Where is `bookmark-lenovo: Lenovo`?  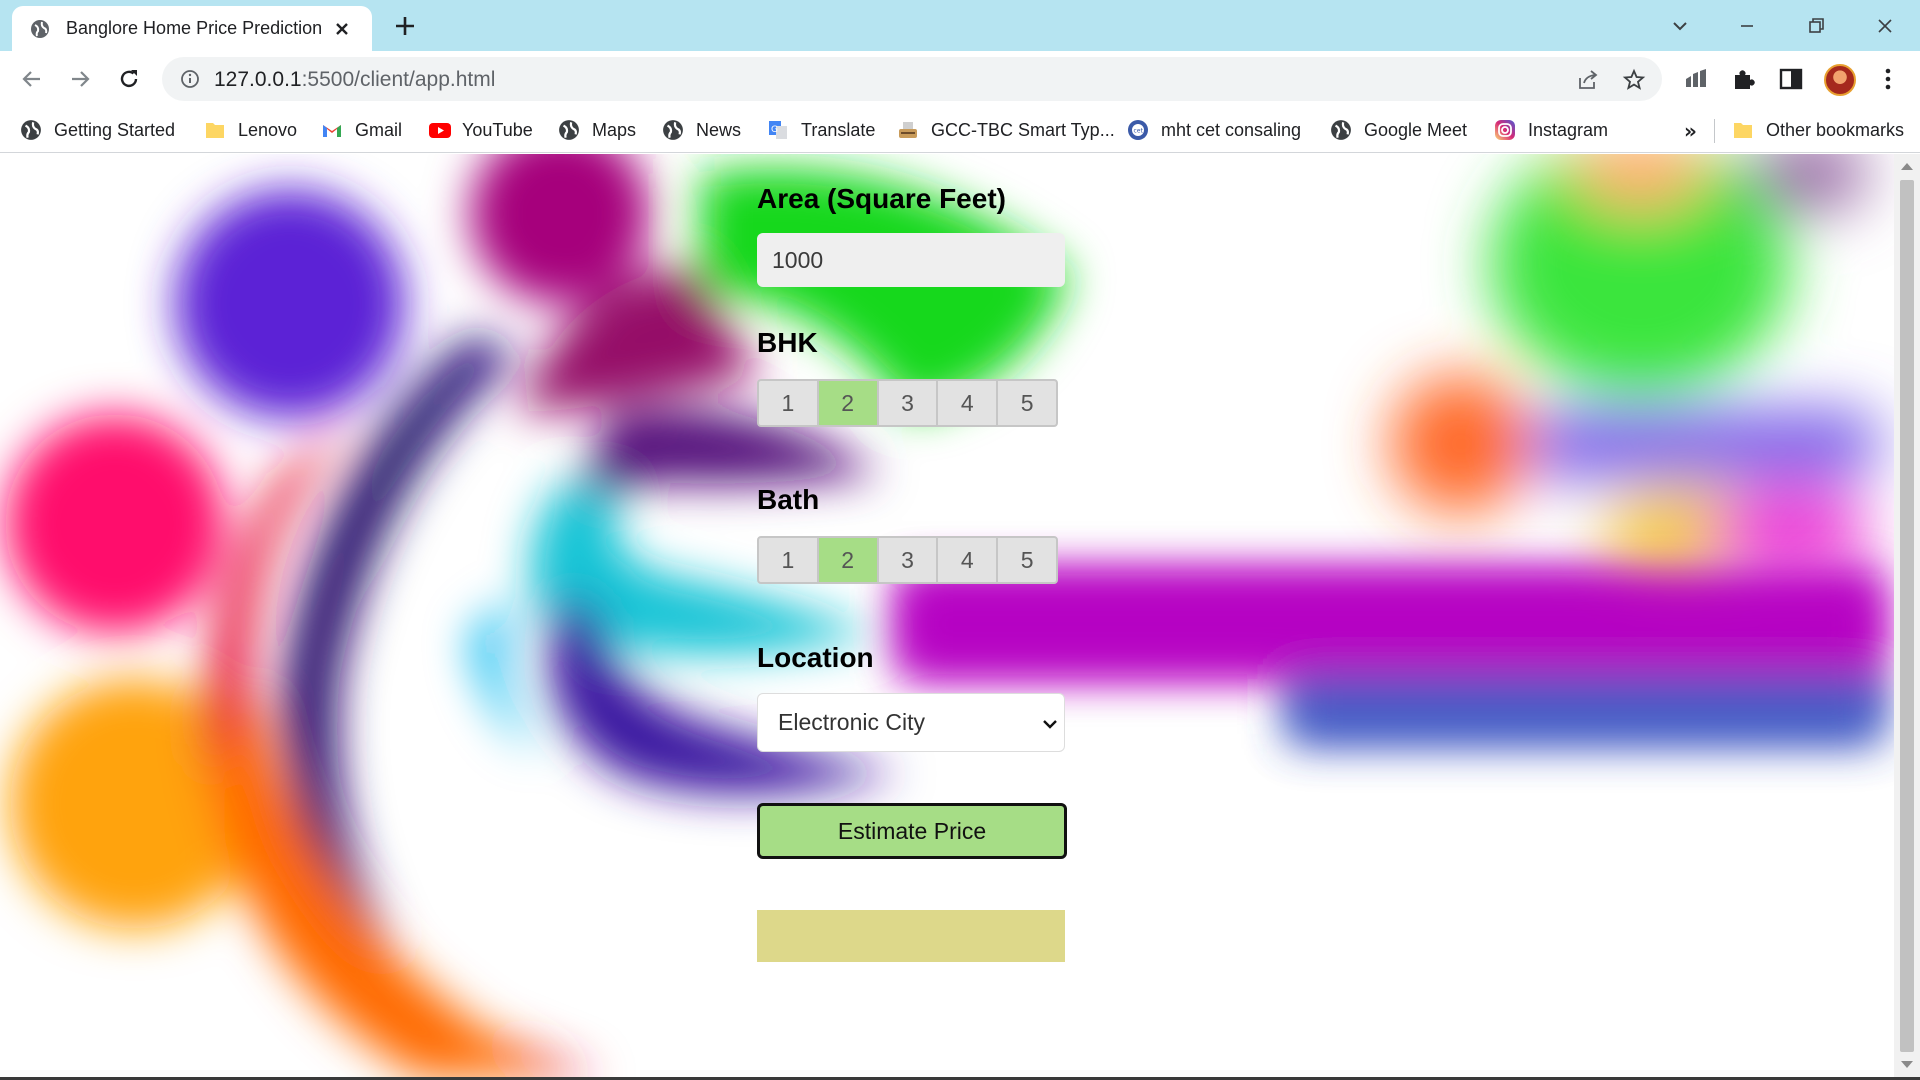 bookmark-lenovo: Lenovo is located at coordinates (250, 130).